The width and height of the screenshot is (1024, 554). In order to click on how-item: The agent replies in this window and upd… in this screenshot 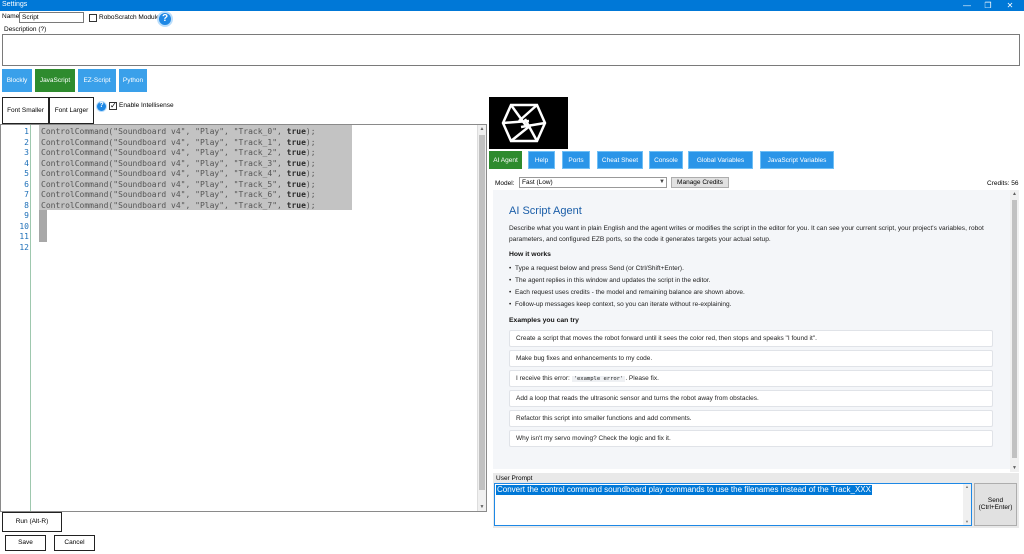, I will do `click(609, 280)`.